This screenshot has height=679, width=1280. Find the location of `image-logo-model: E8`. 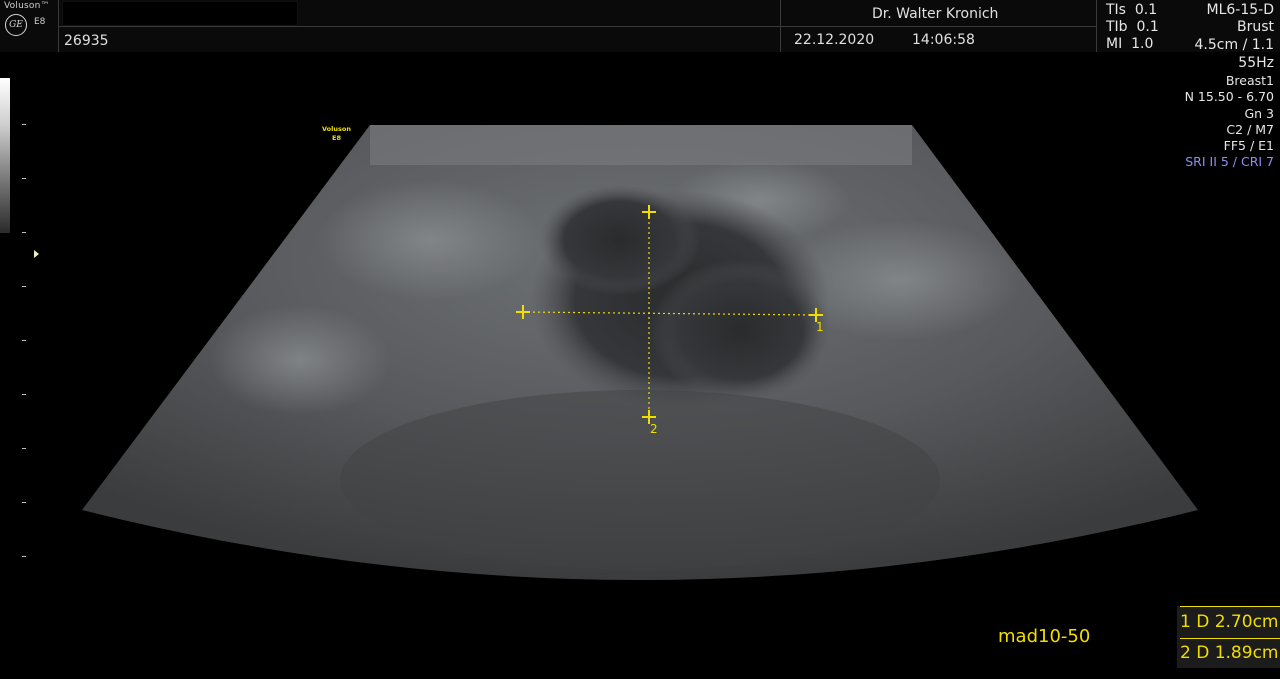

image-logo-model: E8 is located at coordinates (336, 138).